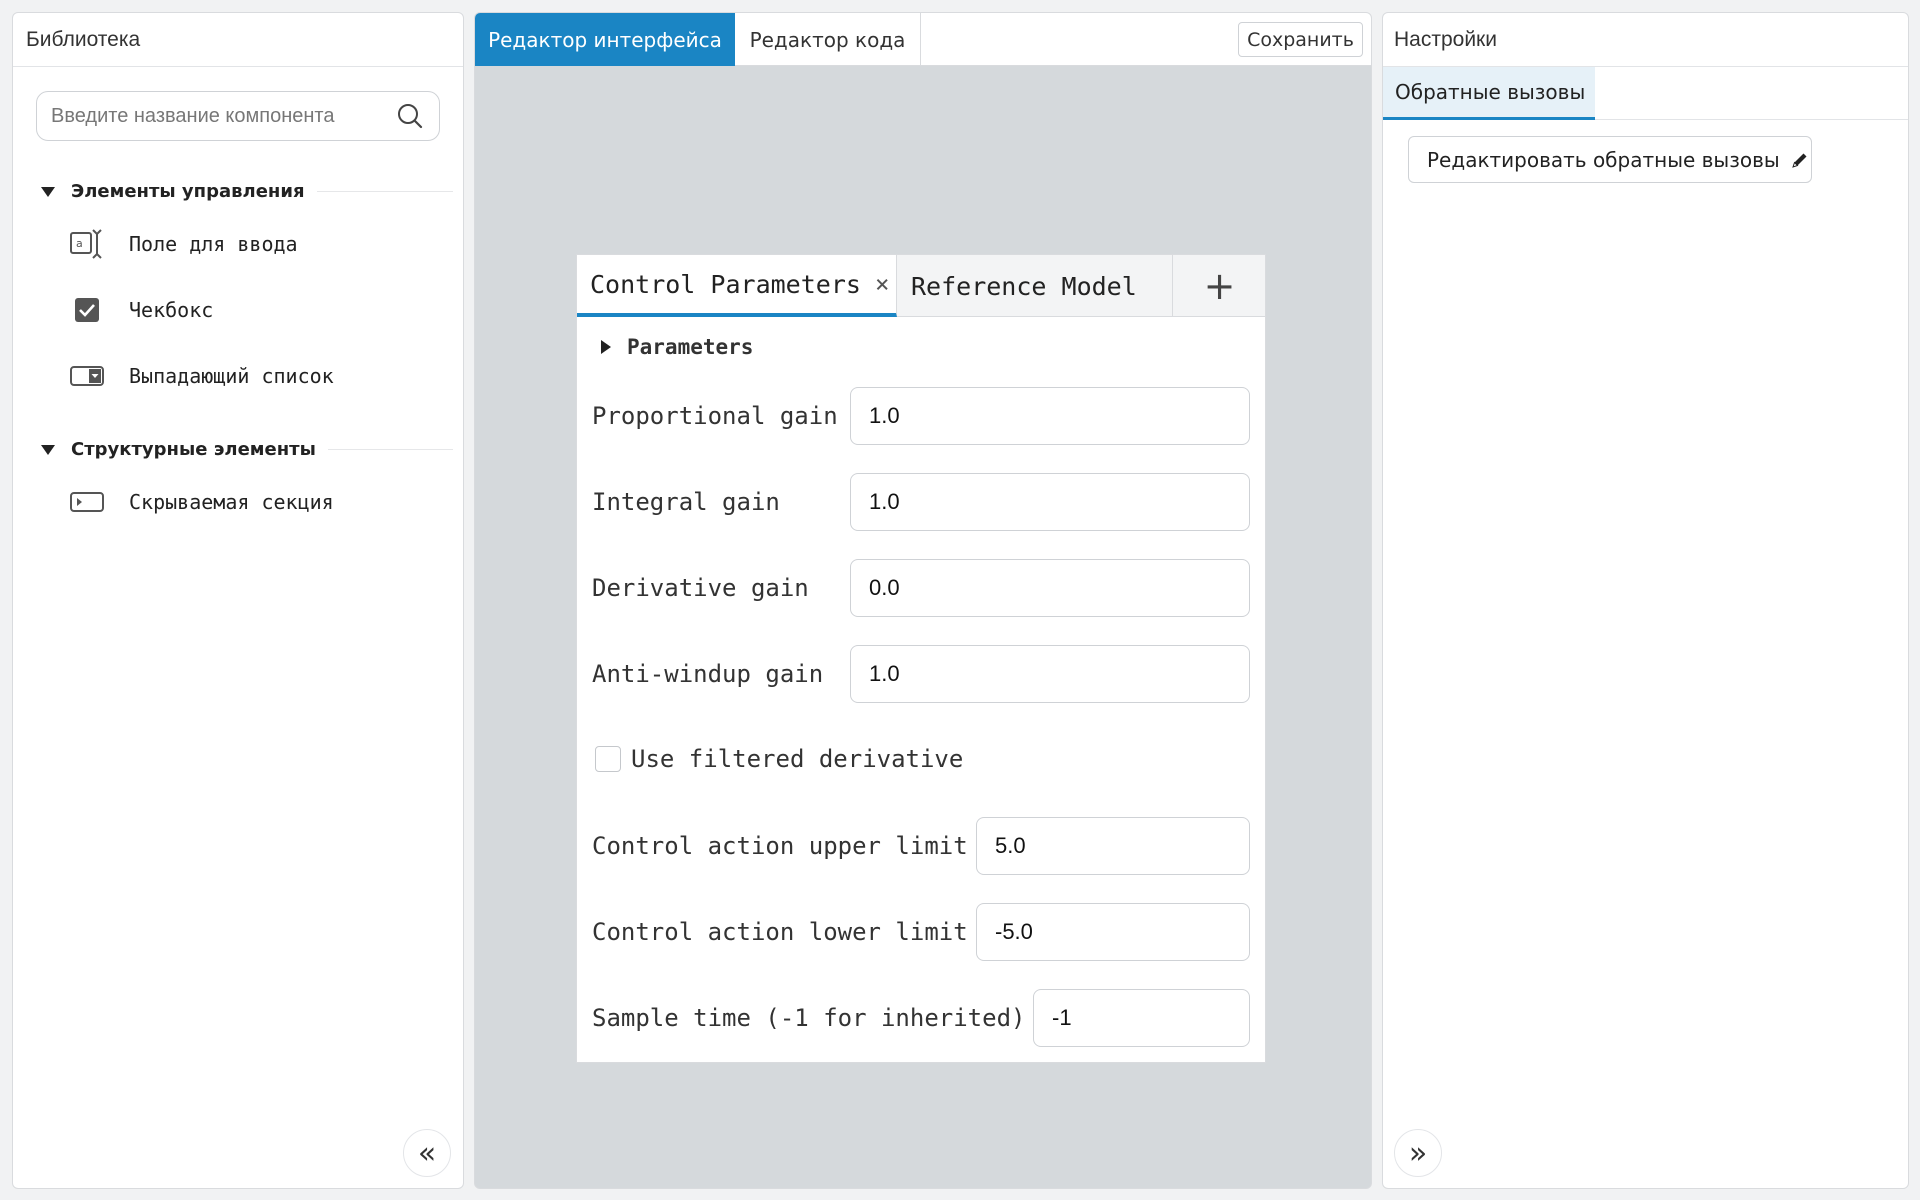  Describe the element at coordinates (188, 191) in the screenshot. I see `group-controls-label: Элементы управления` at that location.